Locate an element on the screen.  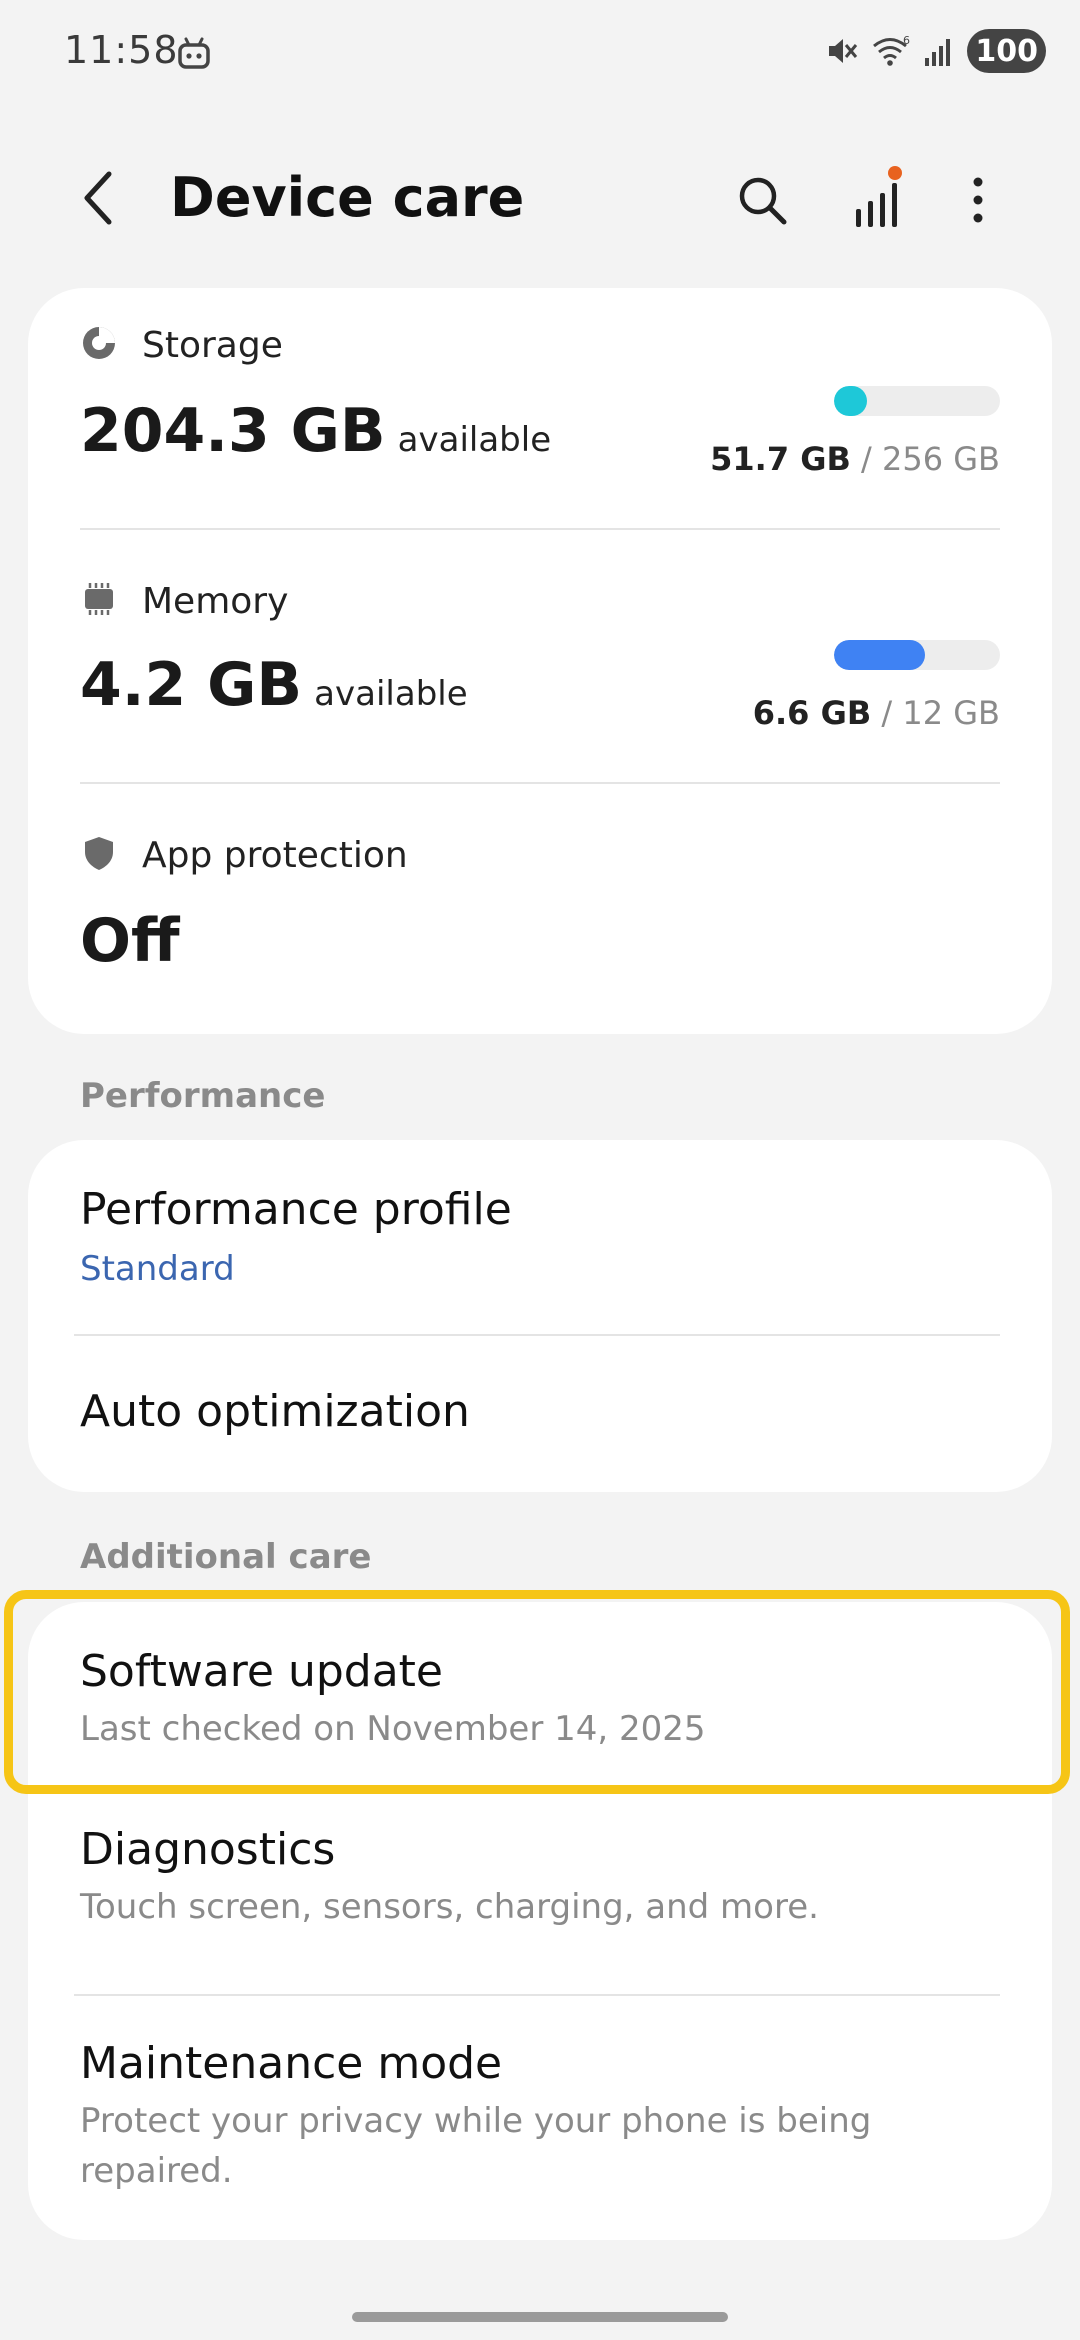
app-protection-value: Off is located at coordinates (130, 941).